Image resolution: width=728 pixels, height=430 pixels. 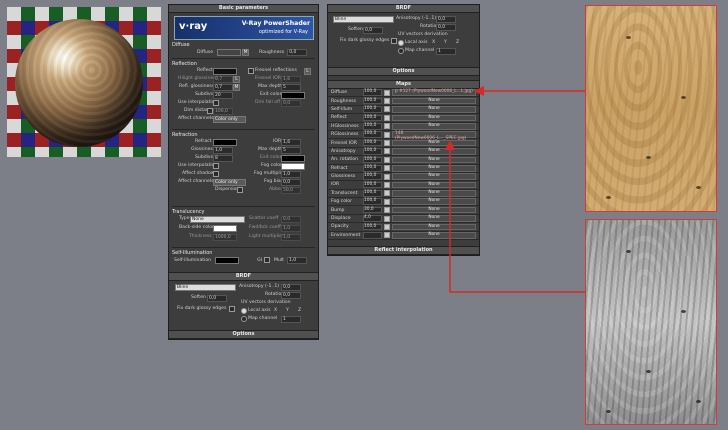 I want to click on diffuse-arrow-head, so click(x=479, y=91).